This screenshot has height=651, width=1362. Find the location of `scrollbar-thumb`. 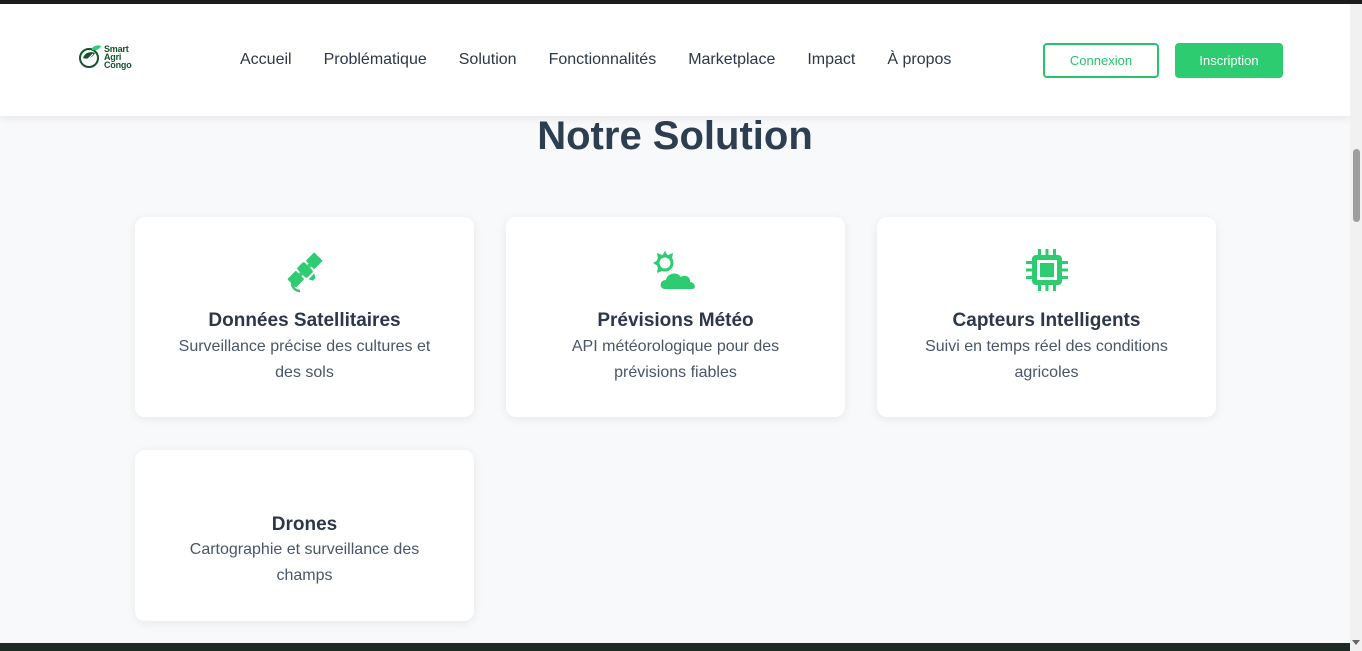

scrollbar-thumb is located at coordinates (1356, 185).